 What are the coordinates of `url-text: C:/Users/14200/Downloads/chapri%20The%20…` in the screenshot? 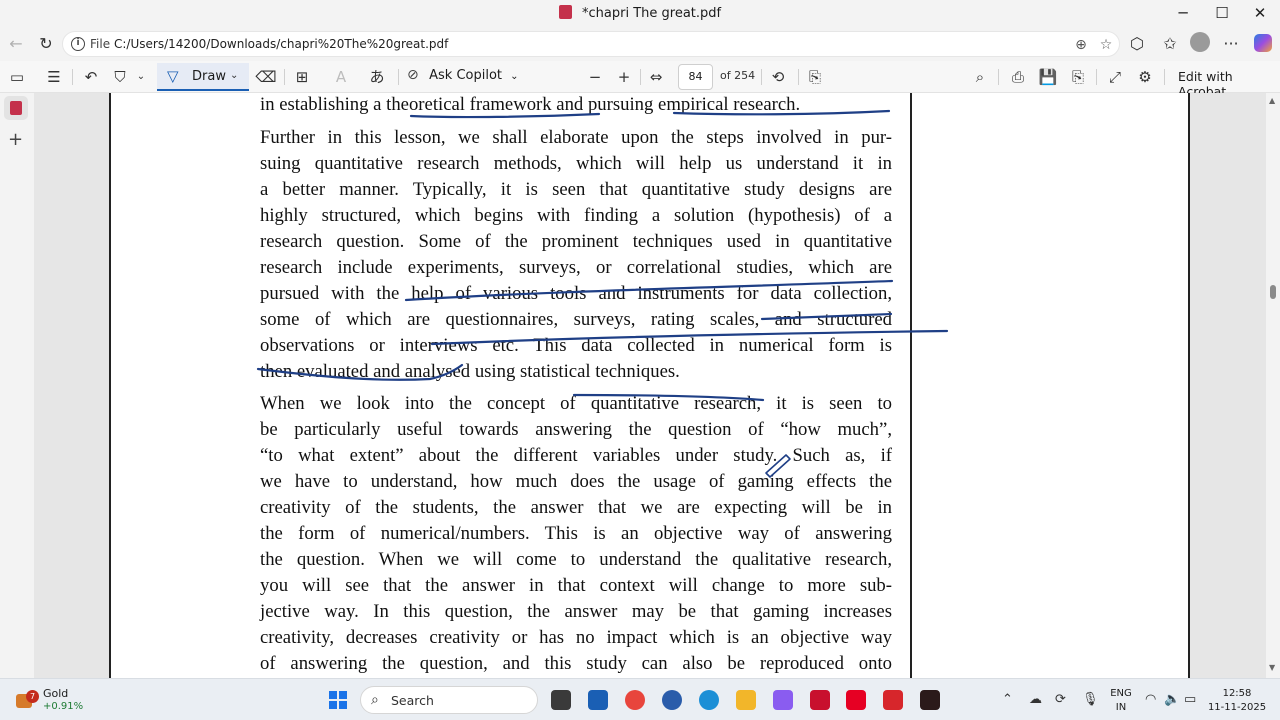 It's located at (281, 44).